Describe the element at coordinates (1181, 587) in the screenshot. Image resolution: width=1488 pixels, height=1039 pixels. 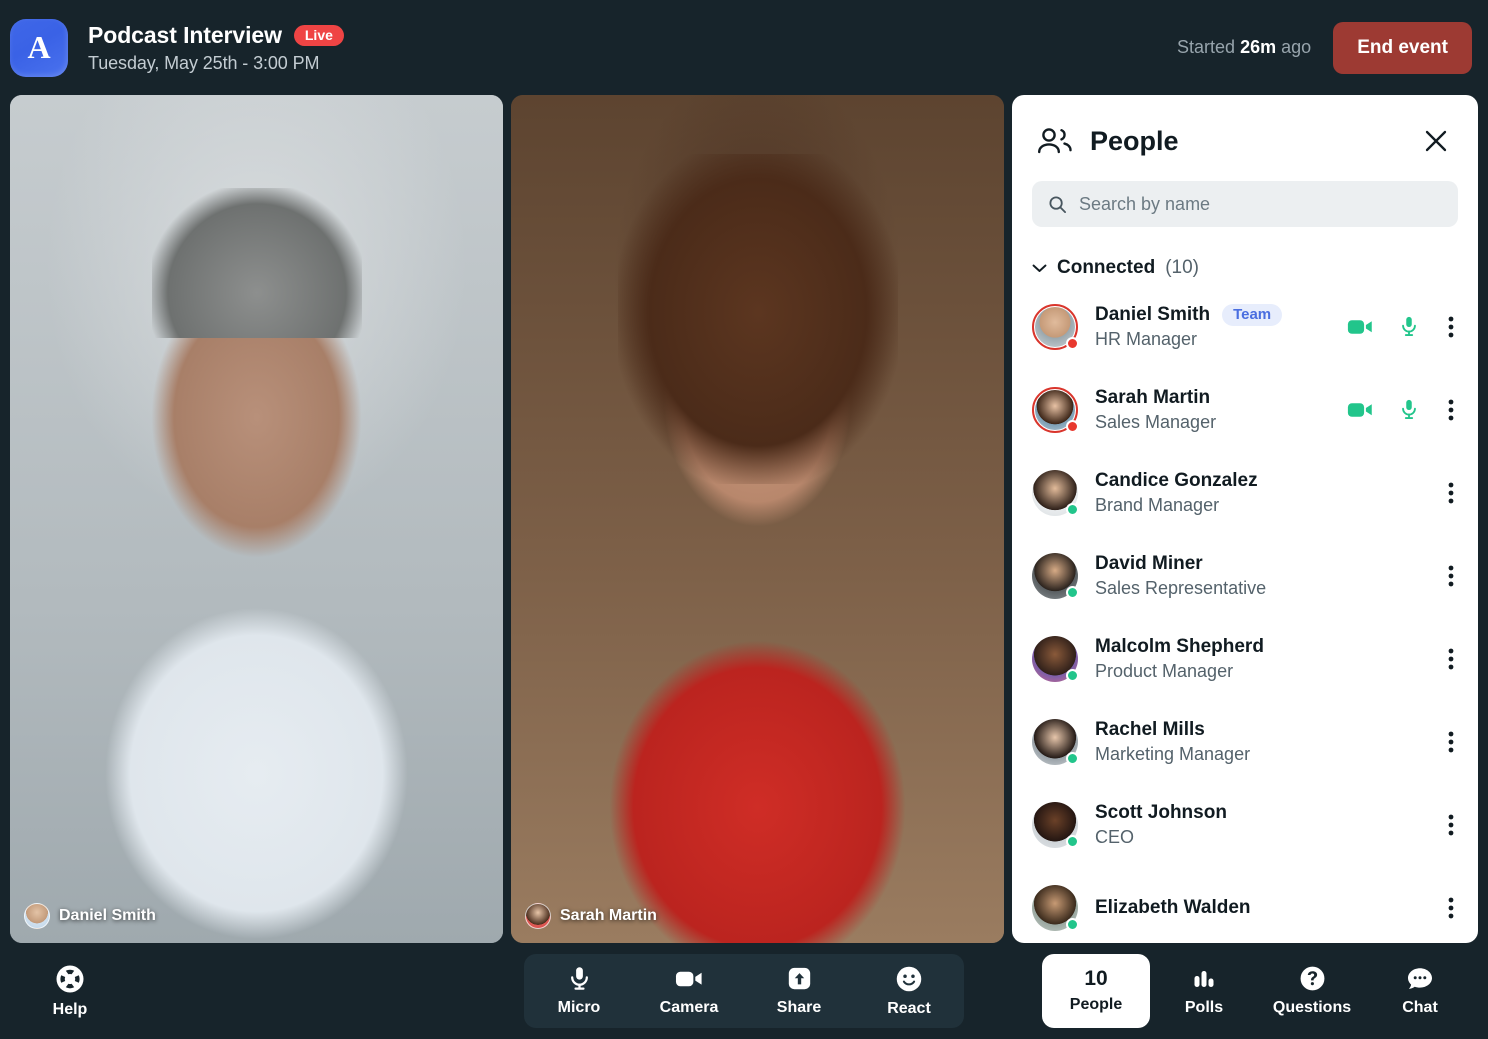
I see `person-role: Sales Representative` at that location.